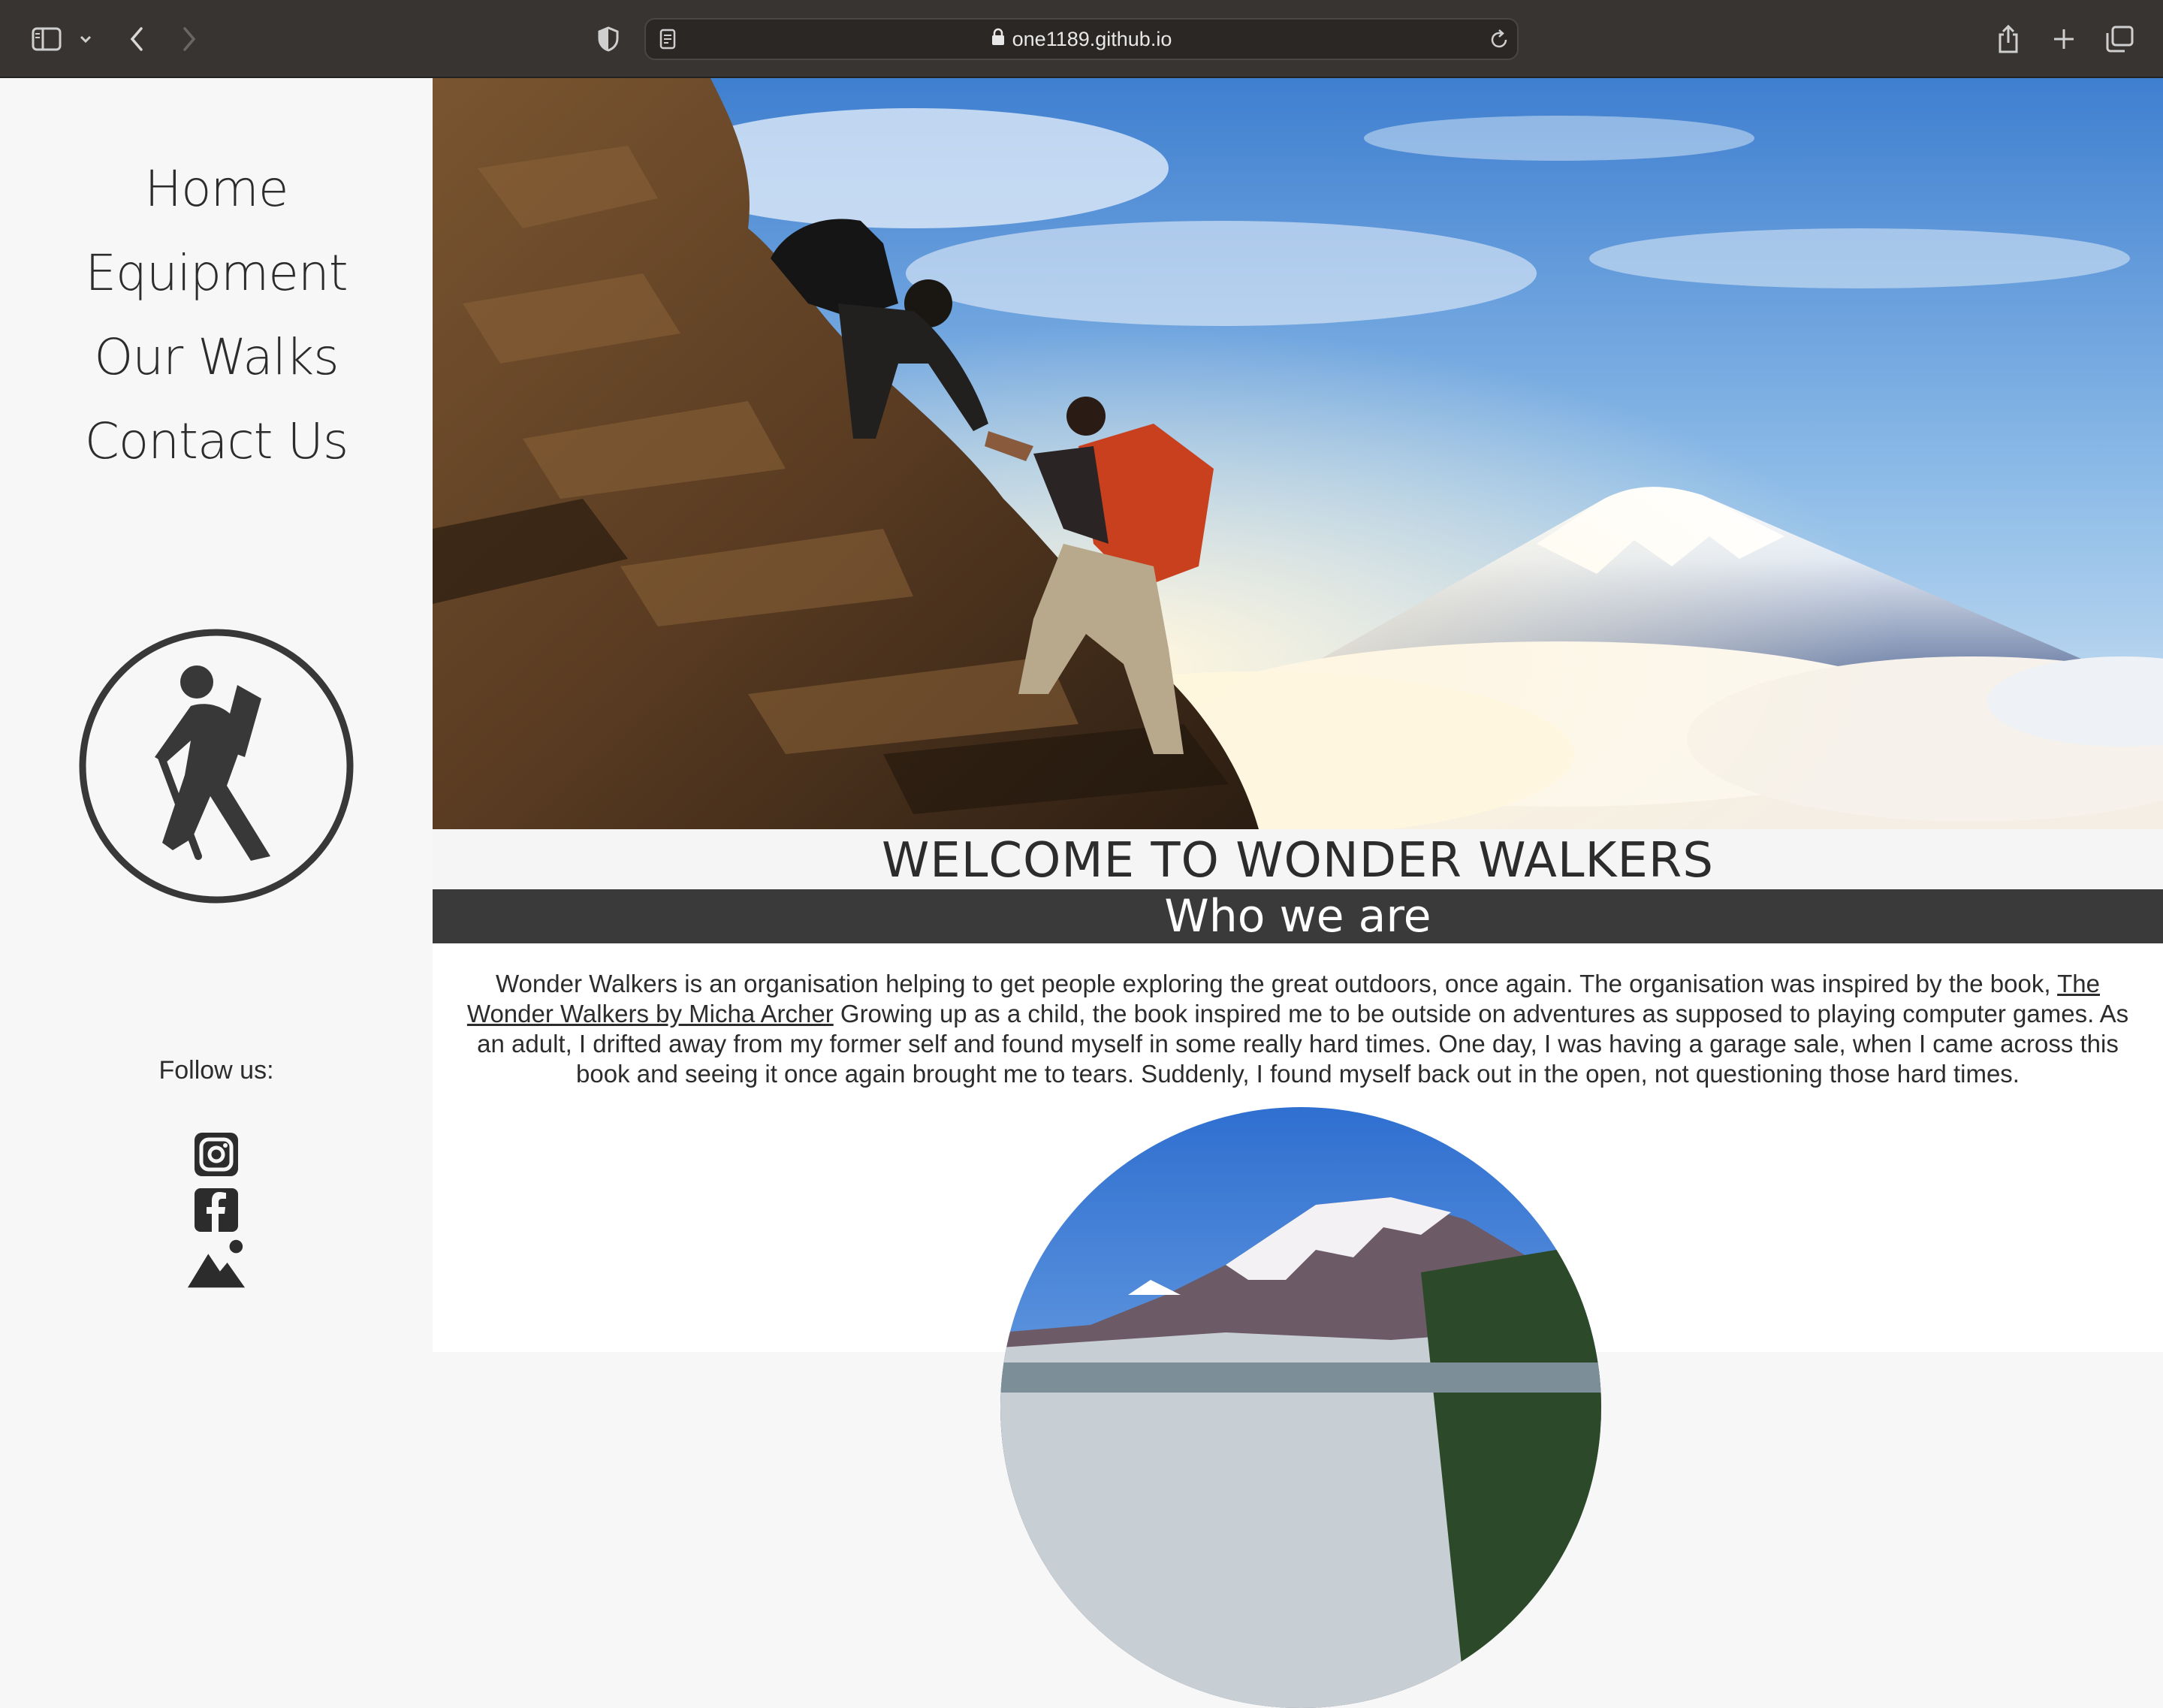  I want to click on hiker-icon, so click(216, 766).